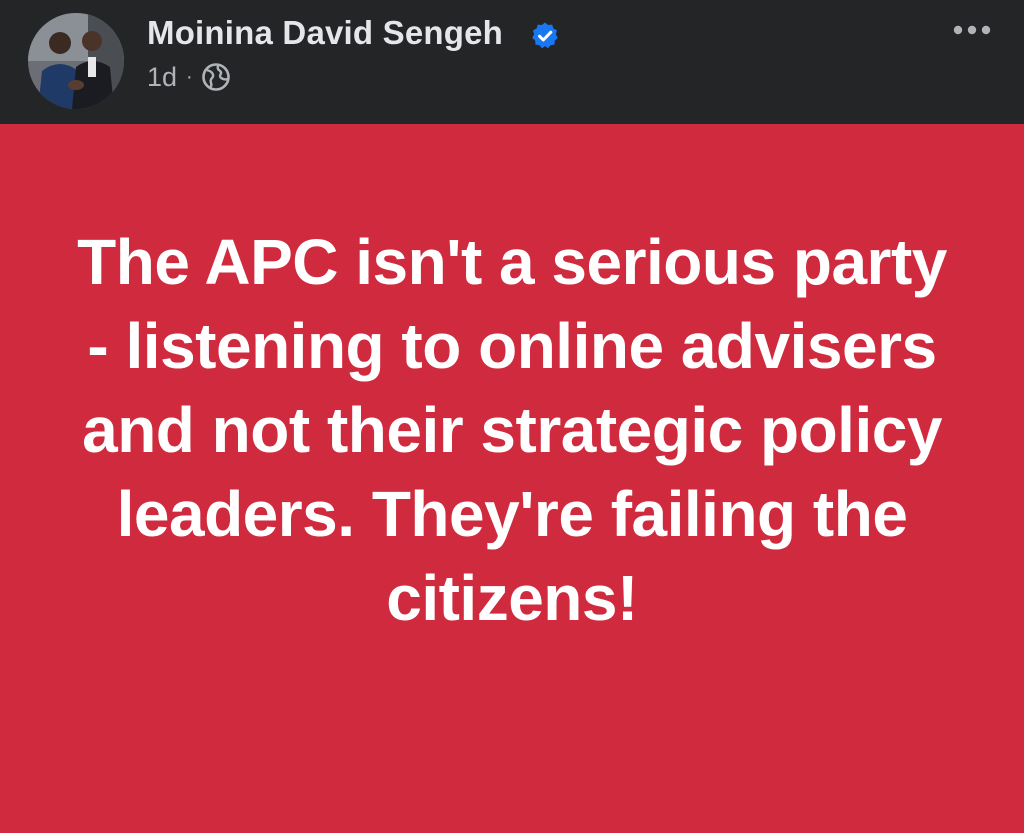 The image size is (1024, 833). I want to click on globe-icon, so click(216, 77).